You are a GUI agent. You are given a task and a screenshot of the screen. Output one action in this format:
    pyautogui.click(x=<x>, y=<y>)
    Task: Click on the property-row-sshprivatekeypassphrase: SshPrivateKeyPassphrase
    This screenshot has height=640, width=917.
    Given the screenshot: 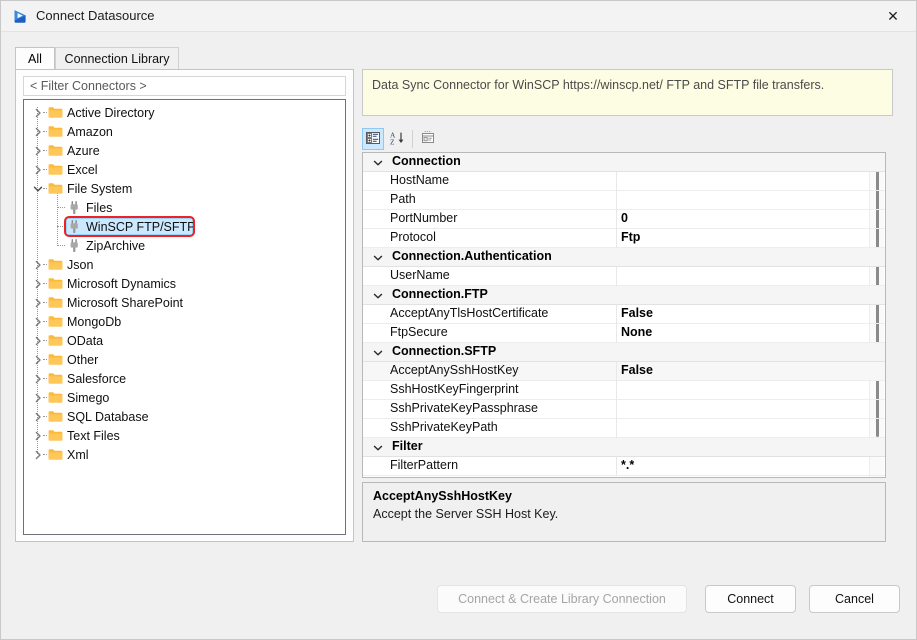 What is the action you would take?
    pyautogui.click(x=624, y=409)
    